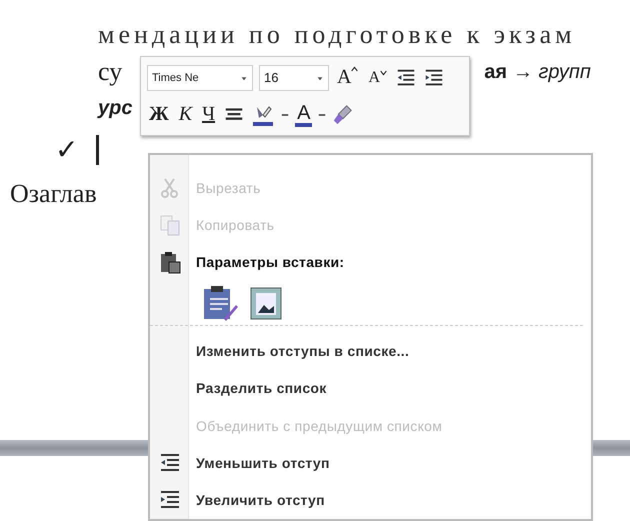 Image resolution: width=630 pixels, height=521 pixels. I want to click on menu-item: Уменьшить отступ, so click(370, 463).